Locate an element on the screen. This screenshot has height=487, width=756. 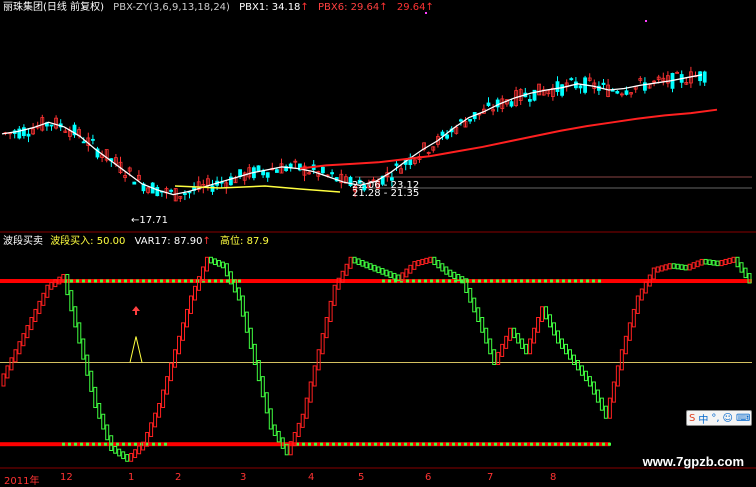
low-price-label: ←17.71 is located at coordinates (150, 220).